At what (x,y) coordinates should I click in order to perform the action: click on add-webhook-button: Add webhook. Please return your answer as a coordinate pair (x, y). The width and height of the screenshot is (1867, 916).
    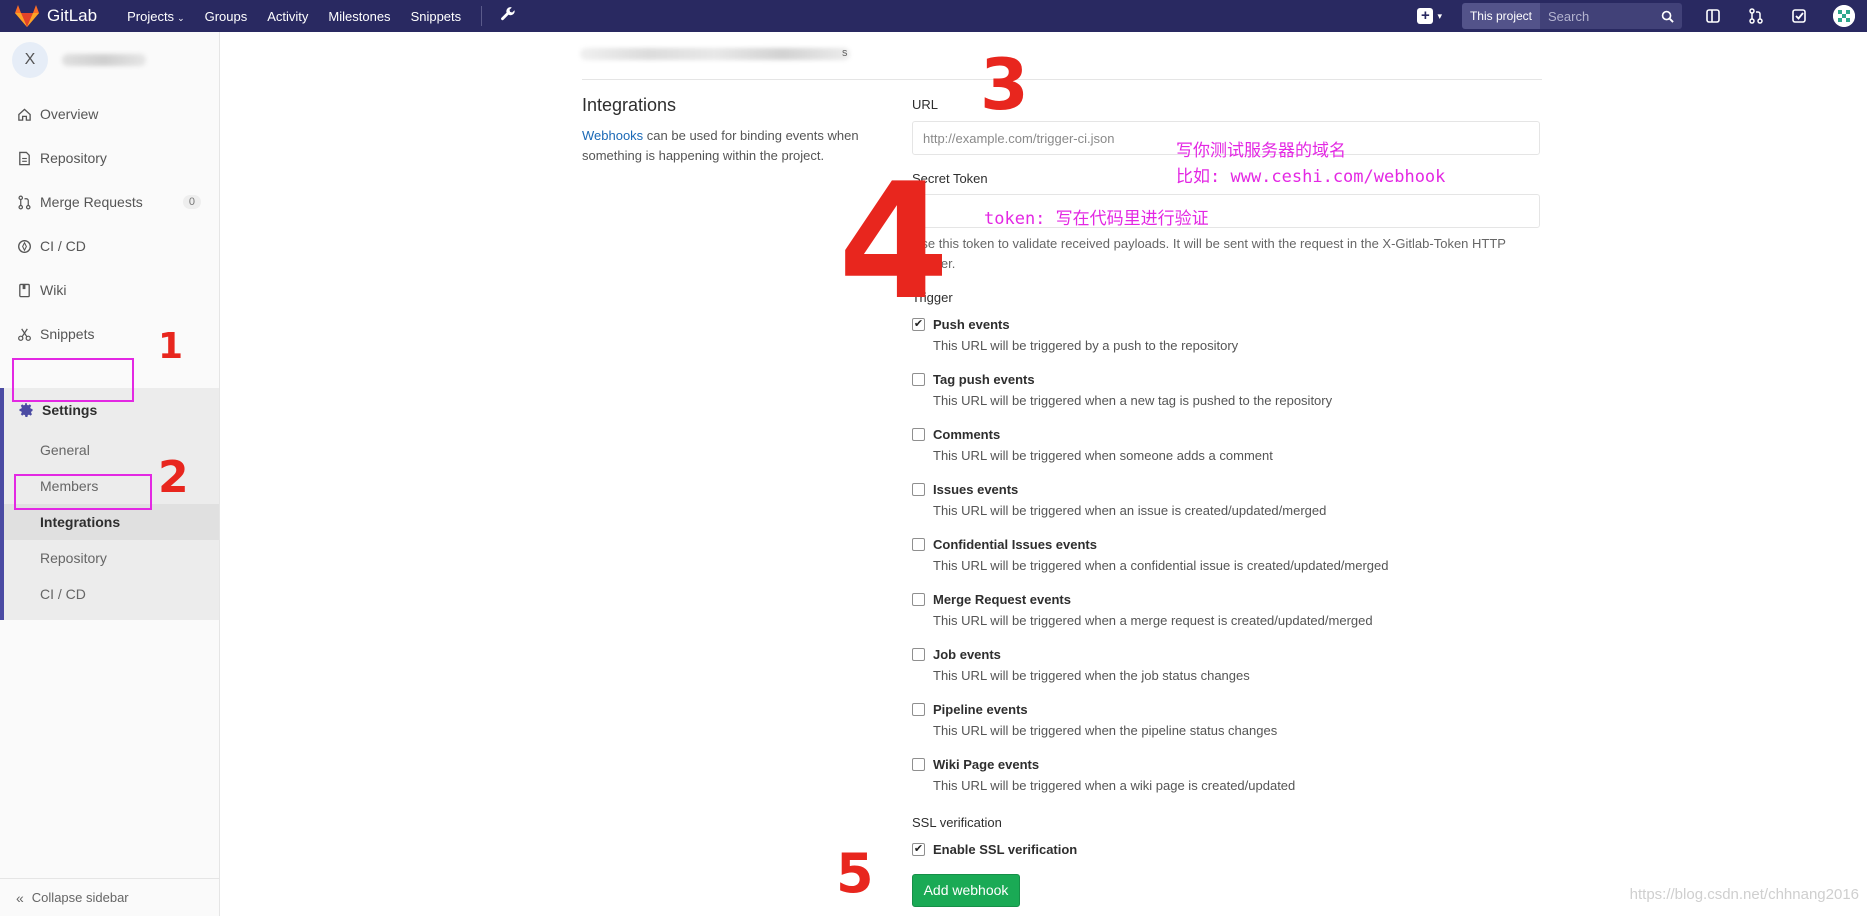
    Looking at the image, I should click on (966, 890).